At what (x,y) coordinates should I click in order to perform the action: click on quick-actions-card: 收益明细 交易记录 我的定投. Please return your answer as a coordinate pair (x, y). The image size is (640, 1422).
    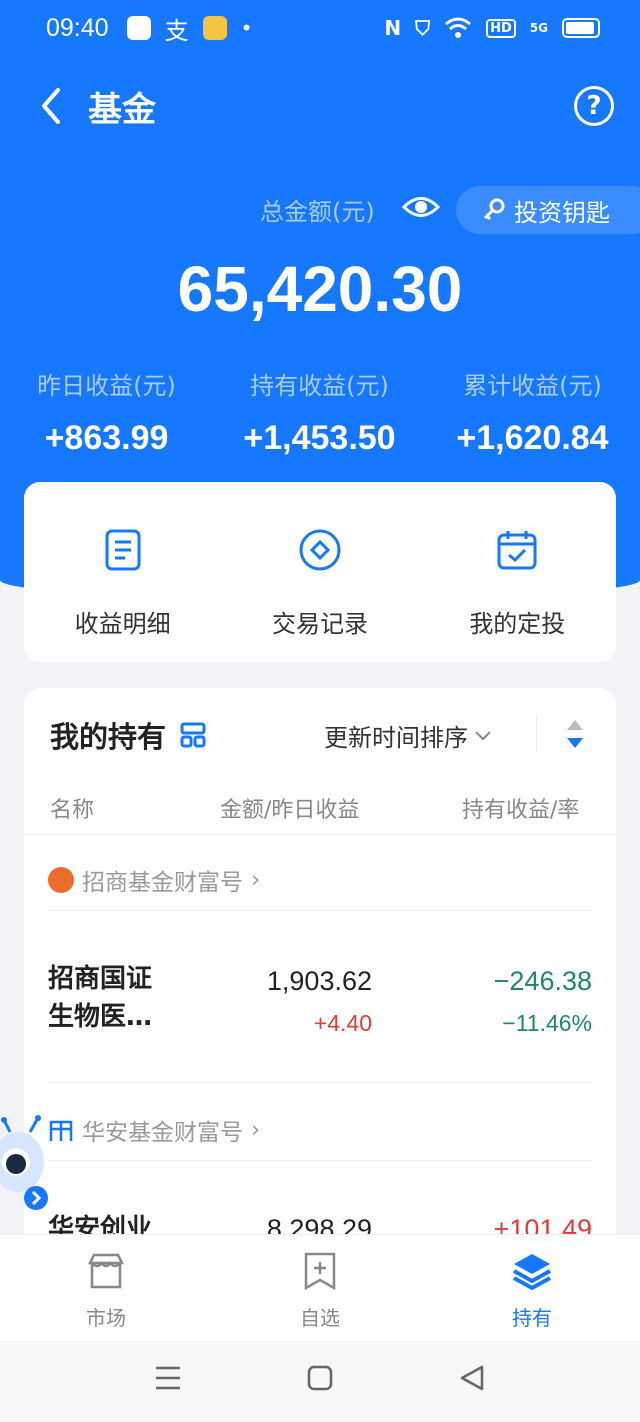
    Looking at the image, I should click on (320, 572).